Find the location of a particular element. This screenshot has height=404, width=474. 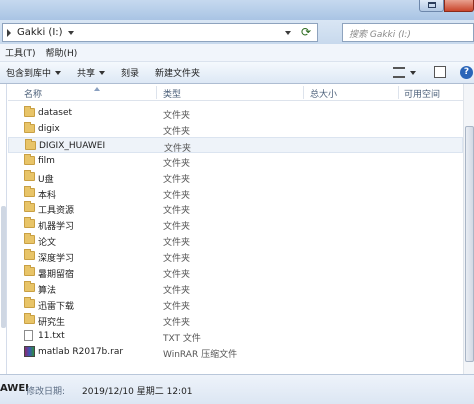

vertical-scrollbar is located at coordinates (468, 229).